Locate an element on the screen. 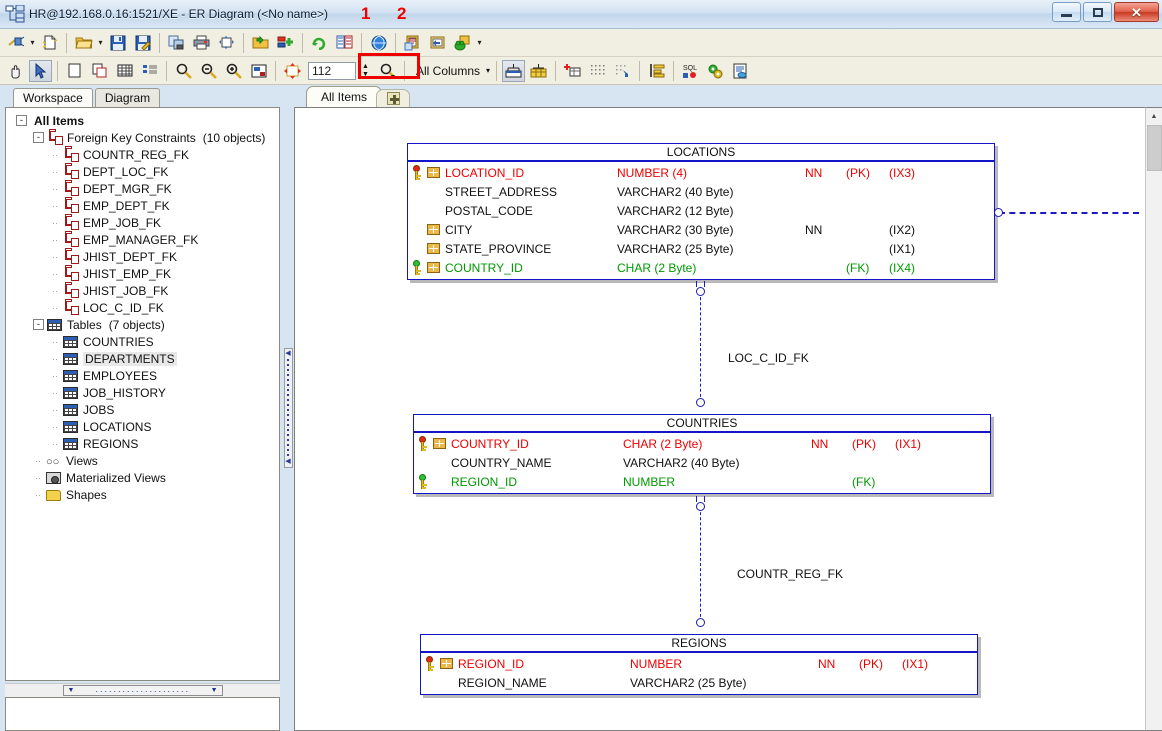 This screenshot has width=1162, height=731. debugger-dropdown-arrow is located at coordinates (479, 43).